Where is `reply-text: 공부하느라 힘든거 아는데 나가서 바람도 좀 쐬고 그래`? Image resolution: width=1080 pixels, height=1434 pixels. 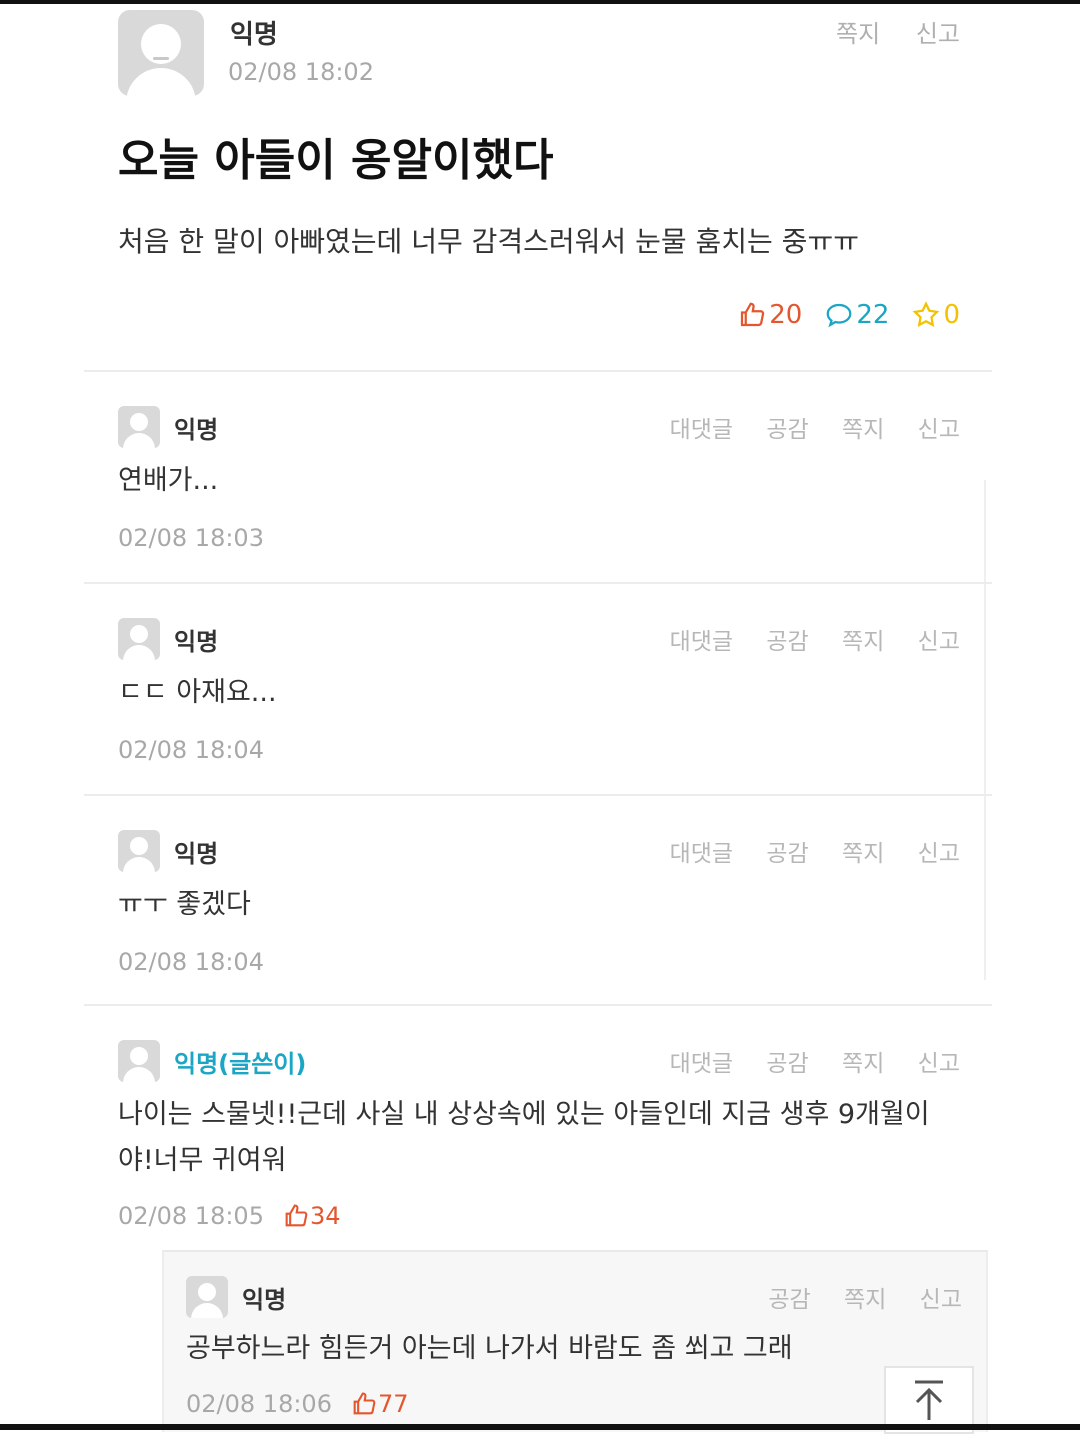 reply-text: 공부하느라 힘든거 아는데 나가서 바람도 좀 쐬고 그래 is located at coordinates (489, 1348).